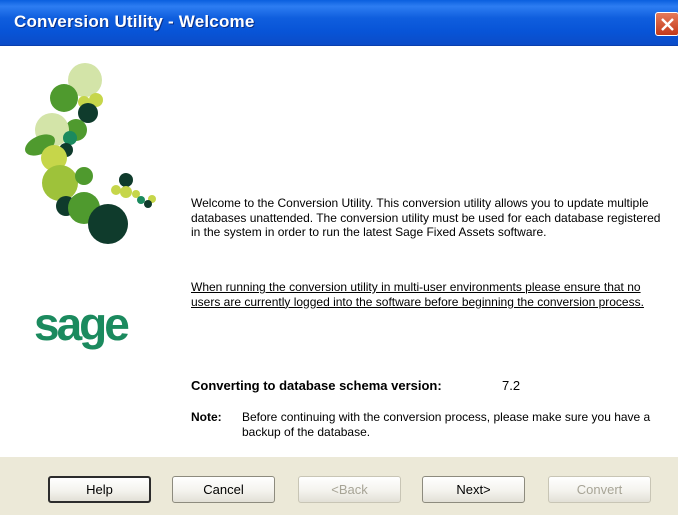 This screenshot has width=678, height=515. What do you see at coordinates (339, 23) in the screenshot?
I see `title-bar: Conversion Utility - Welcome` at bounding box center [339, 23].